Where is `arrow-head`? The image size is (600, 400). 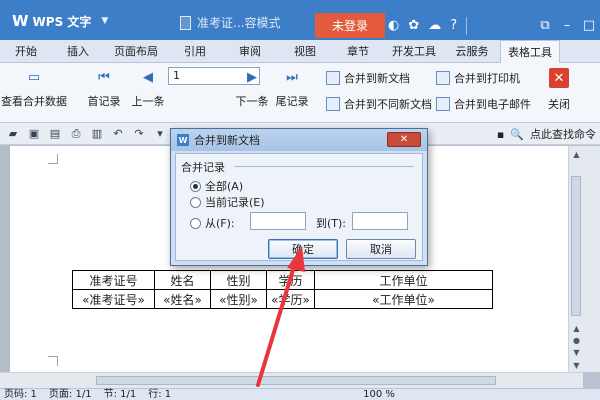 arrow-head is located at coordinates (296, 259).